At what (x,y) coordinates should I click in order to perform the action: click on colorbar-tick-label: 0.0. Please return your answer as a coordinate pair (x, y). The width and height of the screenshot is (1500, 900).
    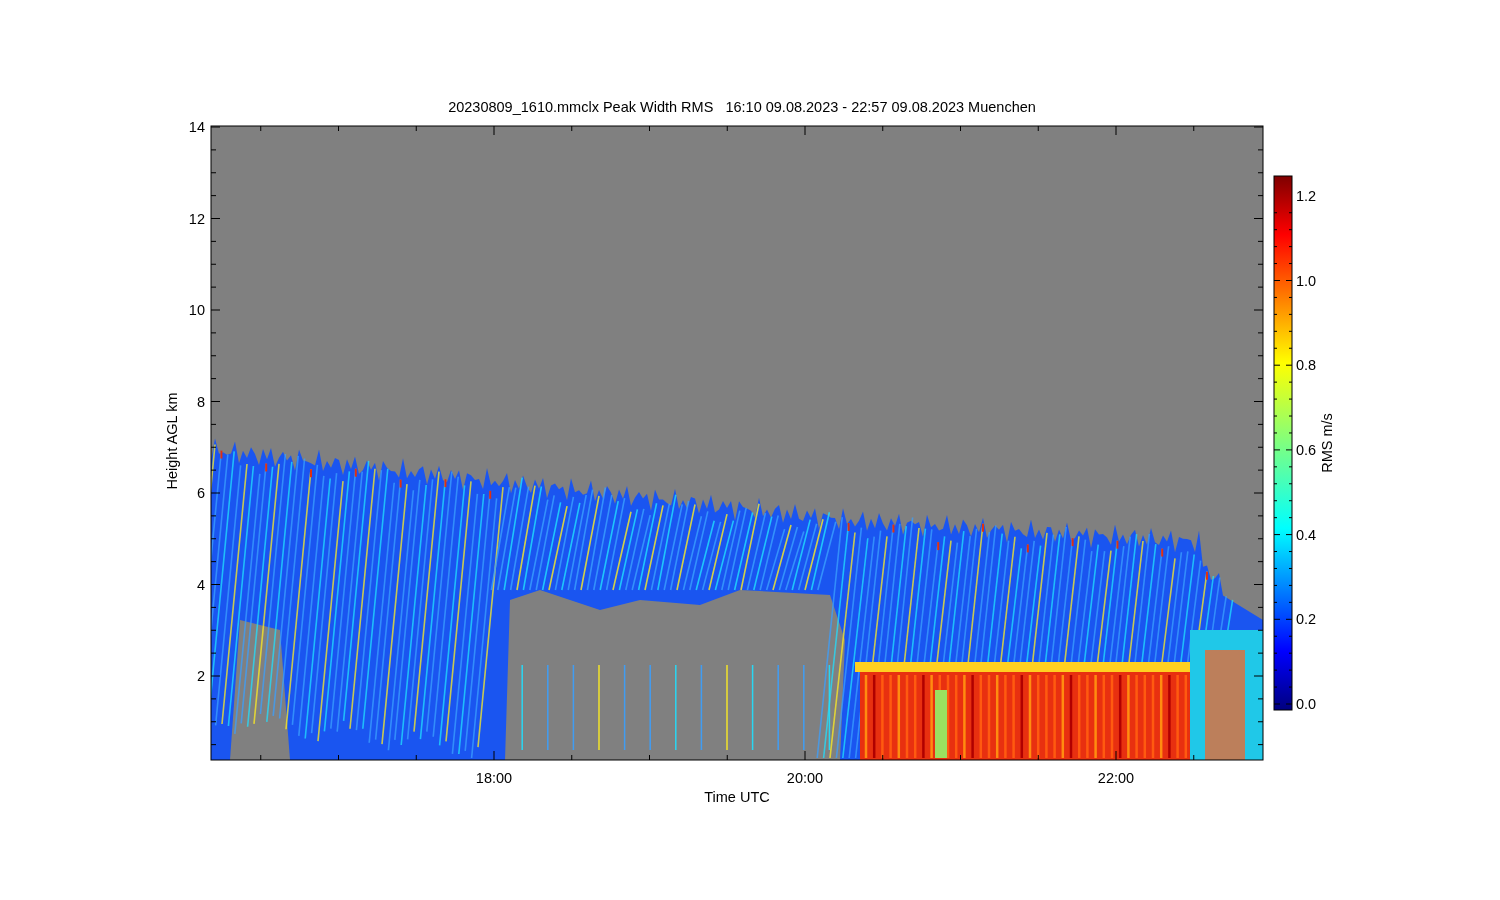
    Looking at the image, I should click on (1306, 704).